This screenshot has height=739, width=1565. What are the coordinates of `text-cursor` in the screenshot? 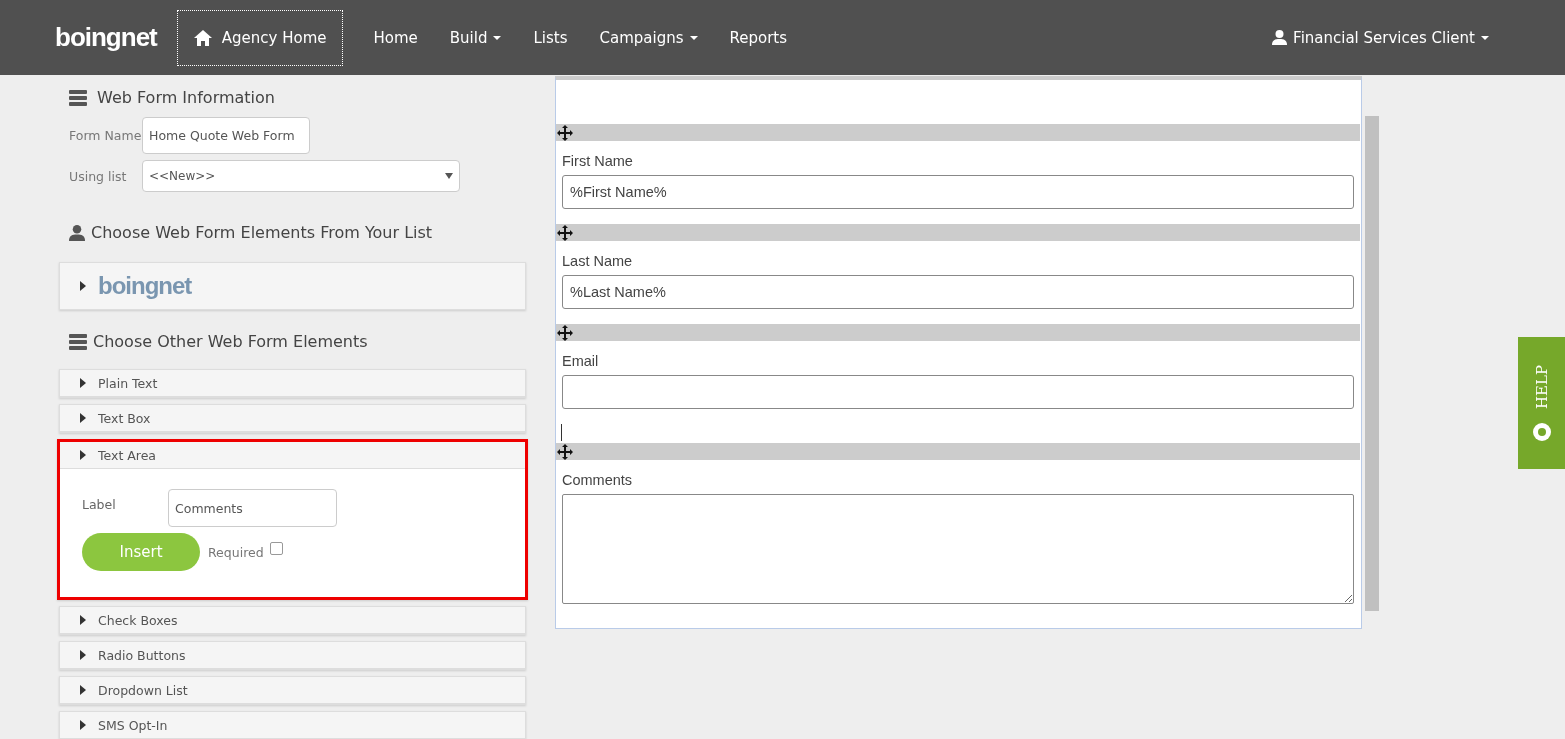 It's located at (561, 432).